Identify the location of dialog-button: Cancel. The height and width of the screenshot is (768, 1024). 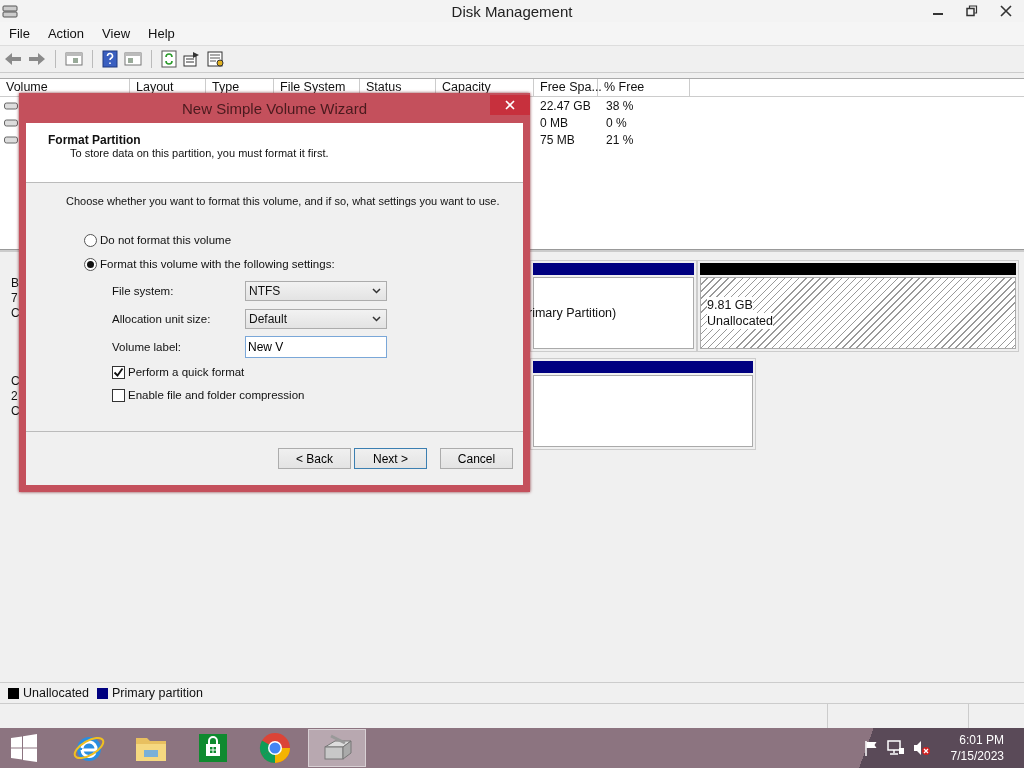
(476, 458).